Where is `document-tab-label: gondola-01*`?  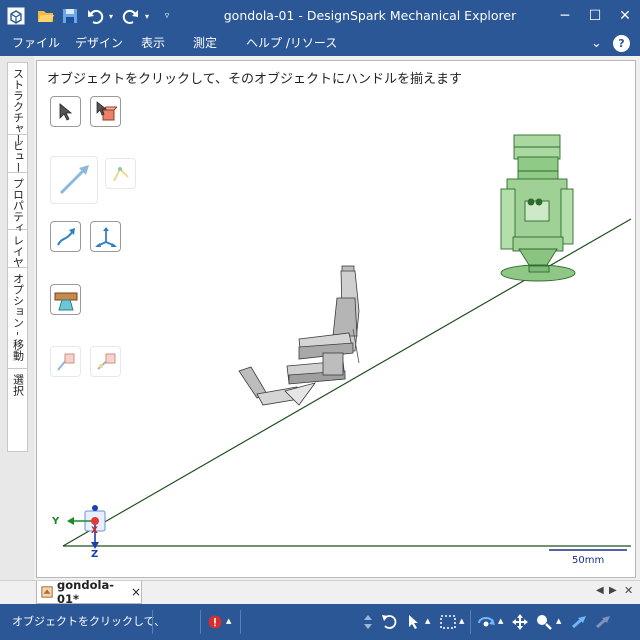
document-tab-label: gondola-01* is located at coordinates (85, 592).